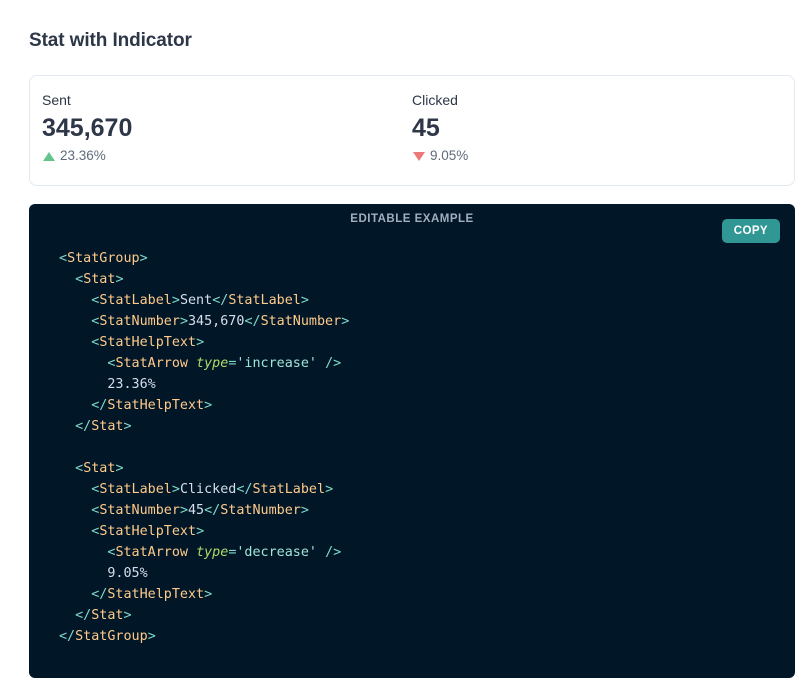 The height and width of the screenshot is (688, 812). I want to click on stat-help-text: 9.05%, so click(440, 156).